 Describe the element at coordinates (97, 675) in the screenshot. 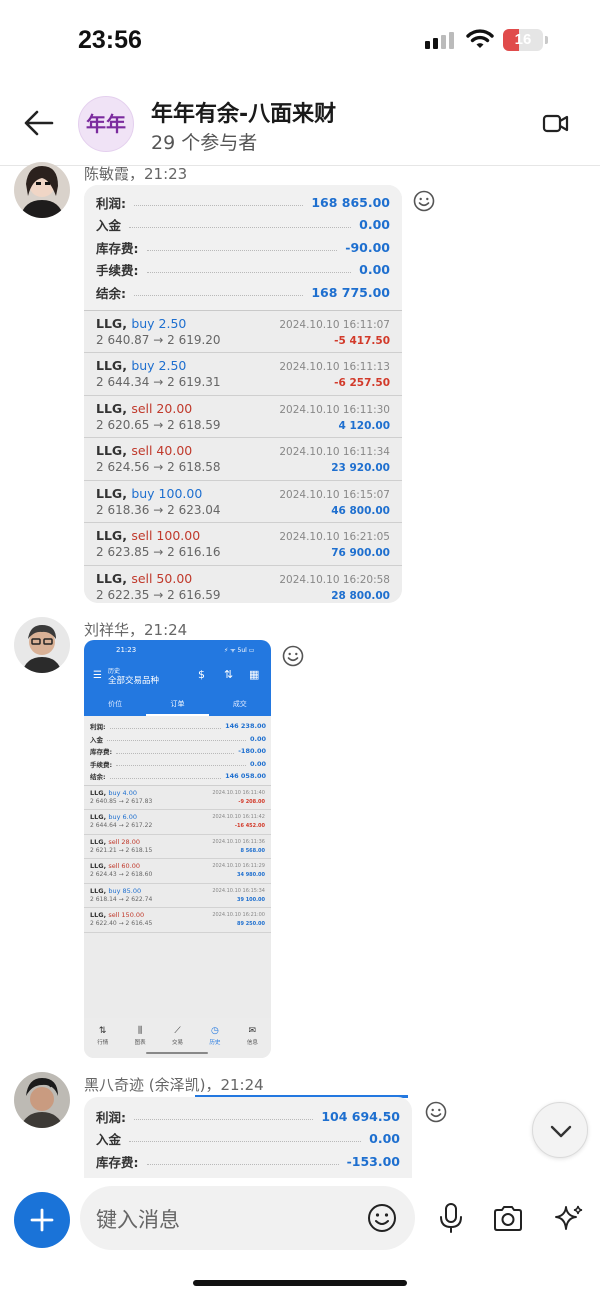

I see `menu-icon: ☰` at that location.